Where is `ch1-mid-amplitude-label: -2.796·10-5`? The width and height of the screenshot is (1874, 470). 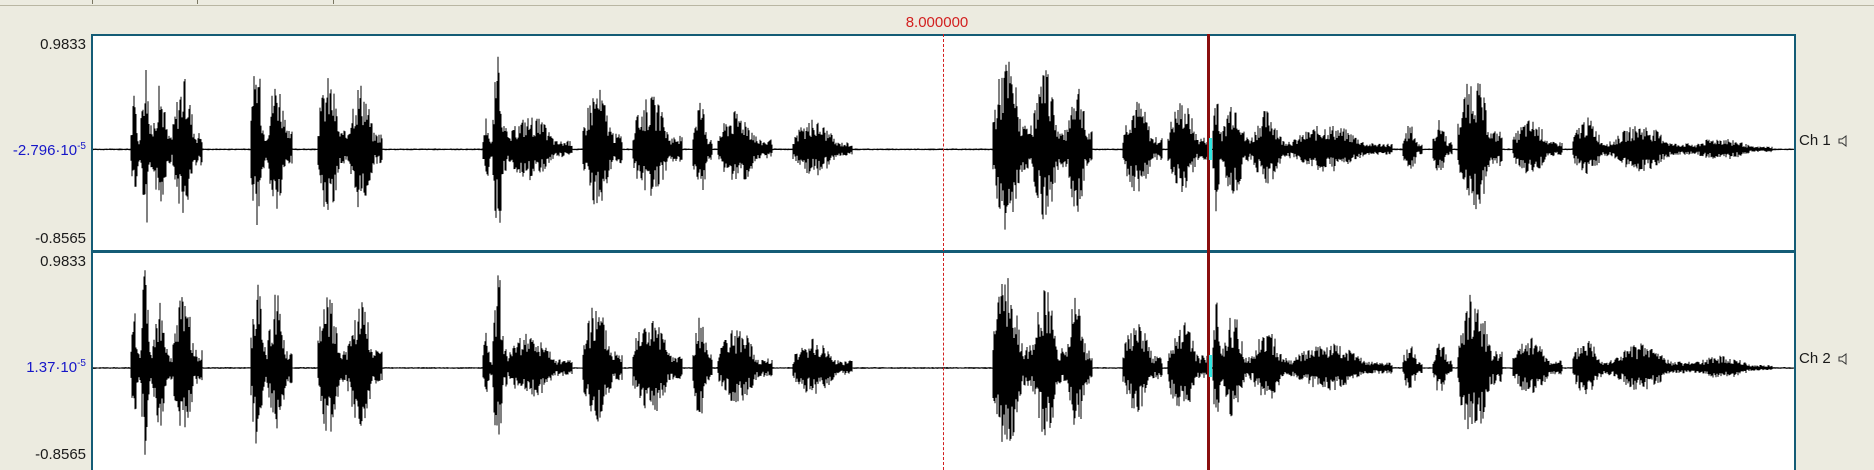 ch1-mid-amplitude-label: -2.796·10-5 is located at coordinates (49, 150).